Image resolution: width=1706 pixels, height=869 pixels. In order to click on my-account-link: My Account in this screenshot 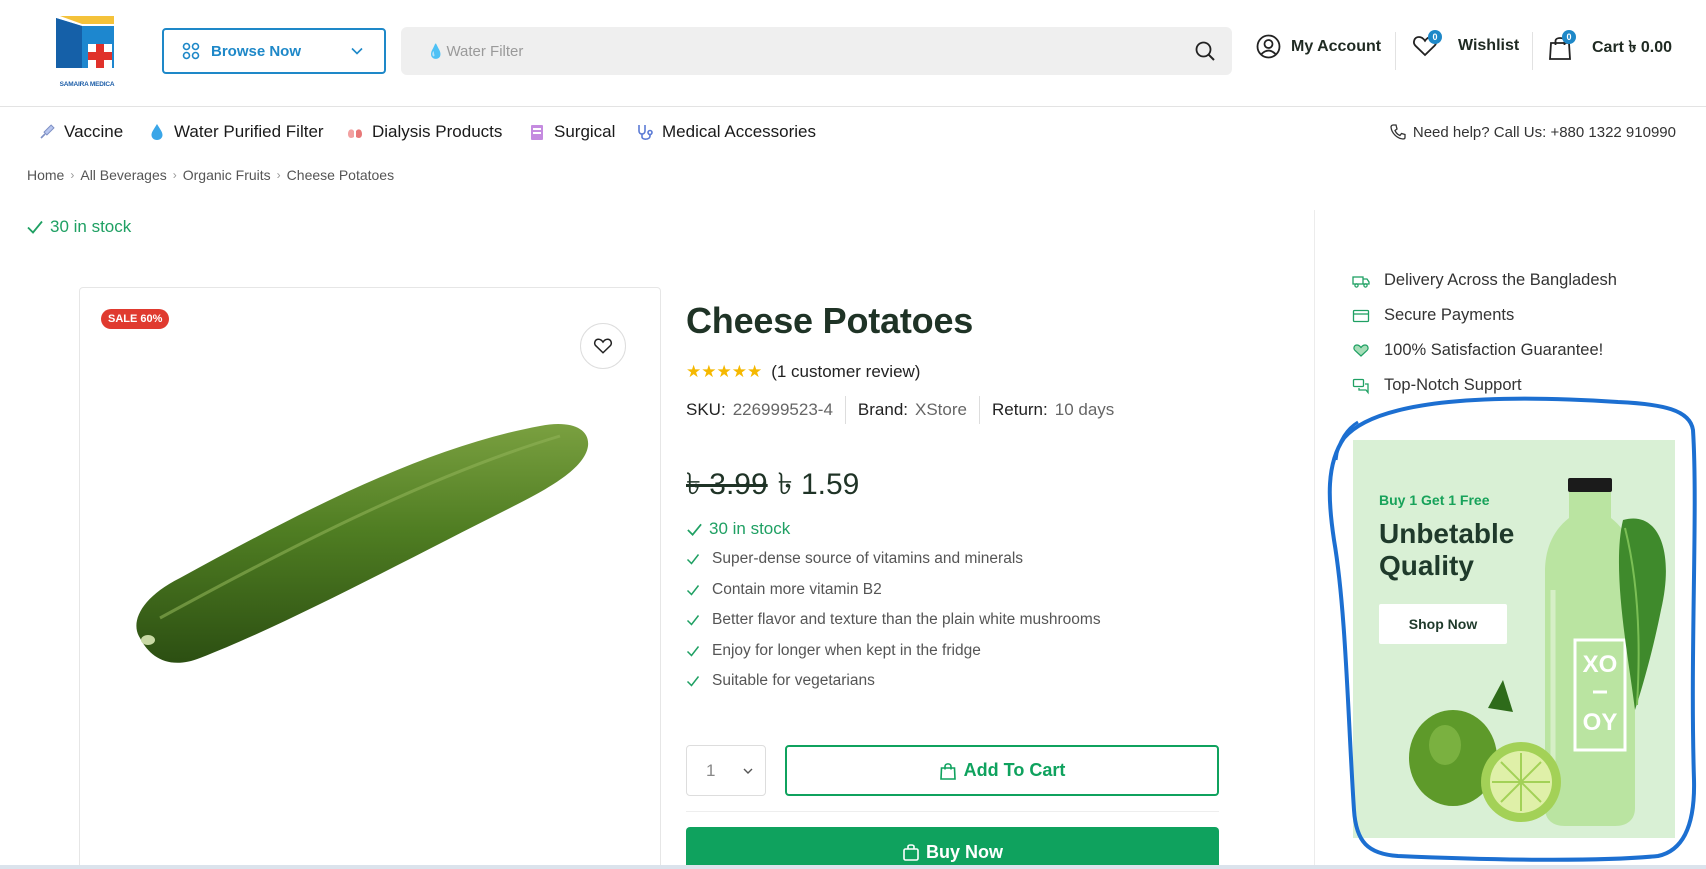, I will do `click(1318, 46)`.